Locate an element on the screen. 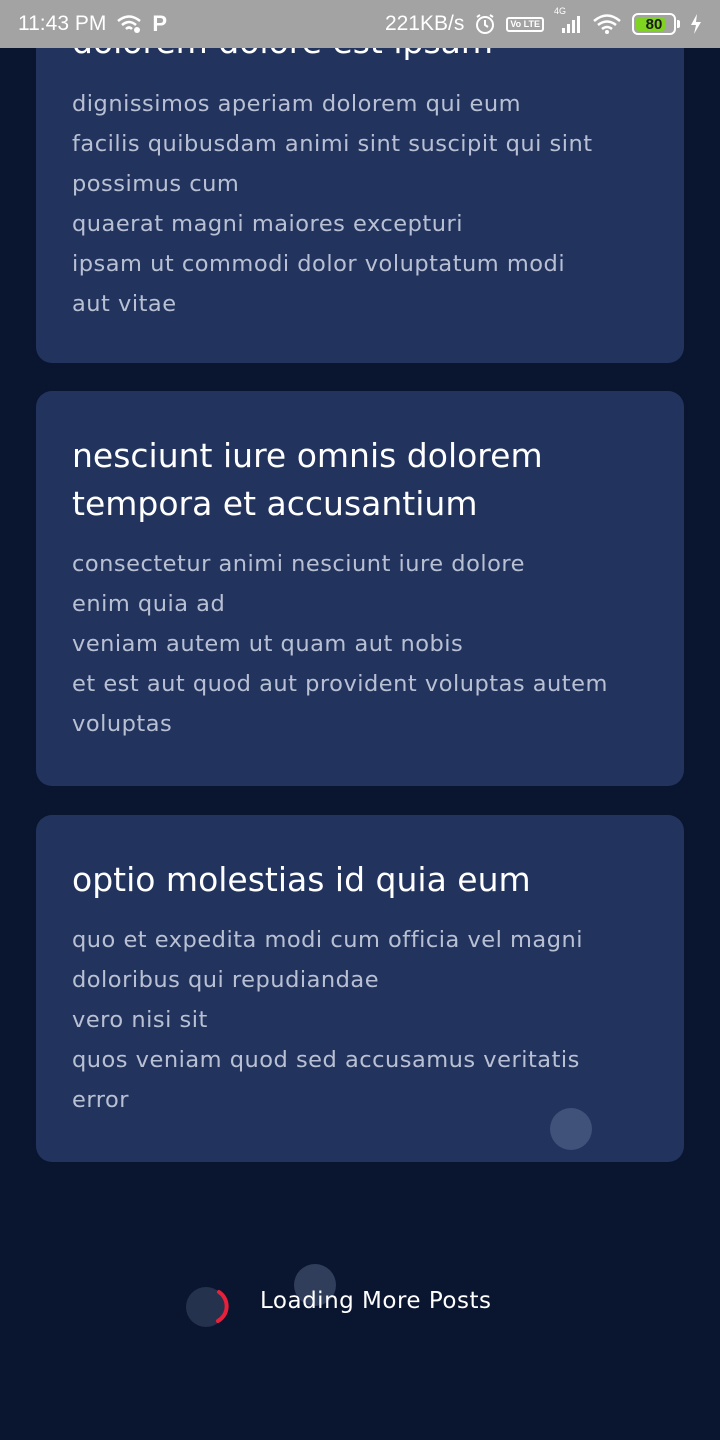 This screenshot has height=1440, width=720. alarm-icon is located at coordinates (485, 24).